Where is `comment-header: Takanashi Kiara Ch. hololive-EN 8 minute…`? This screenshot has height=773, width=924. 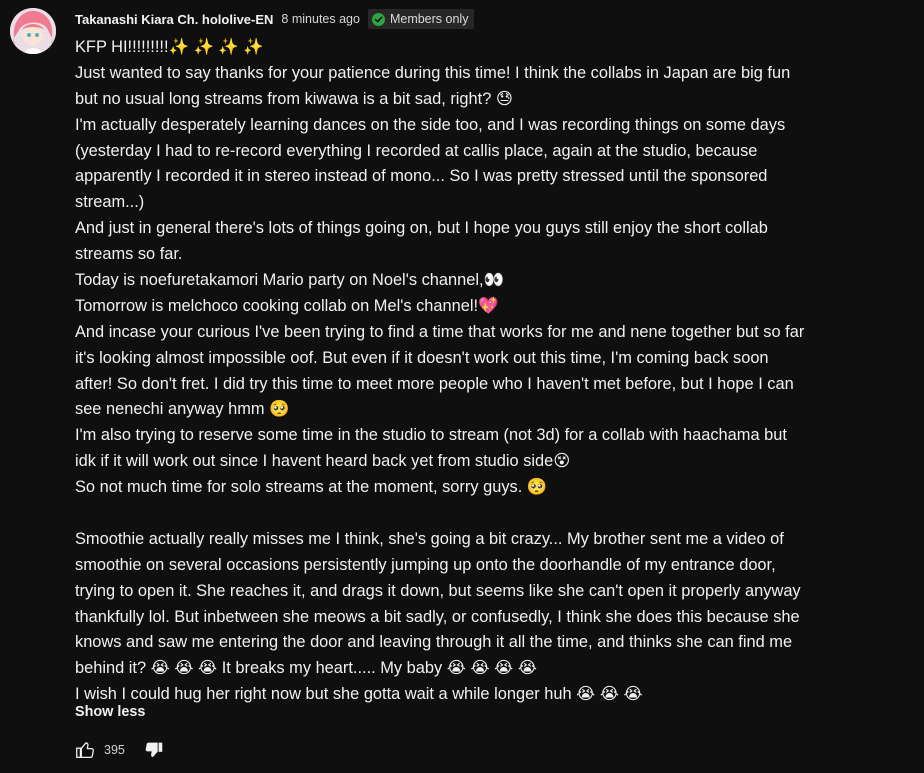 comment-header: Takanashi Kiara Ch. hololive-EN 8 minute… is located at coordinates (275, 19).